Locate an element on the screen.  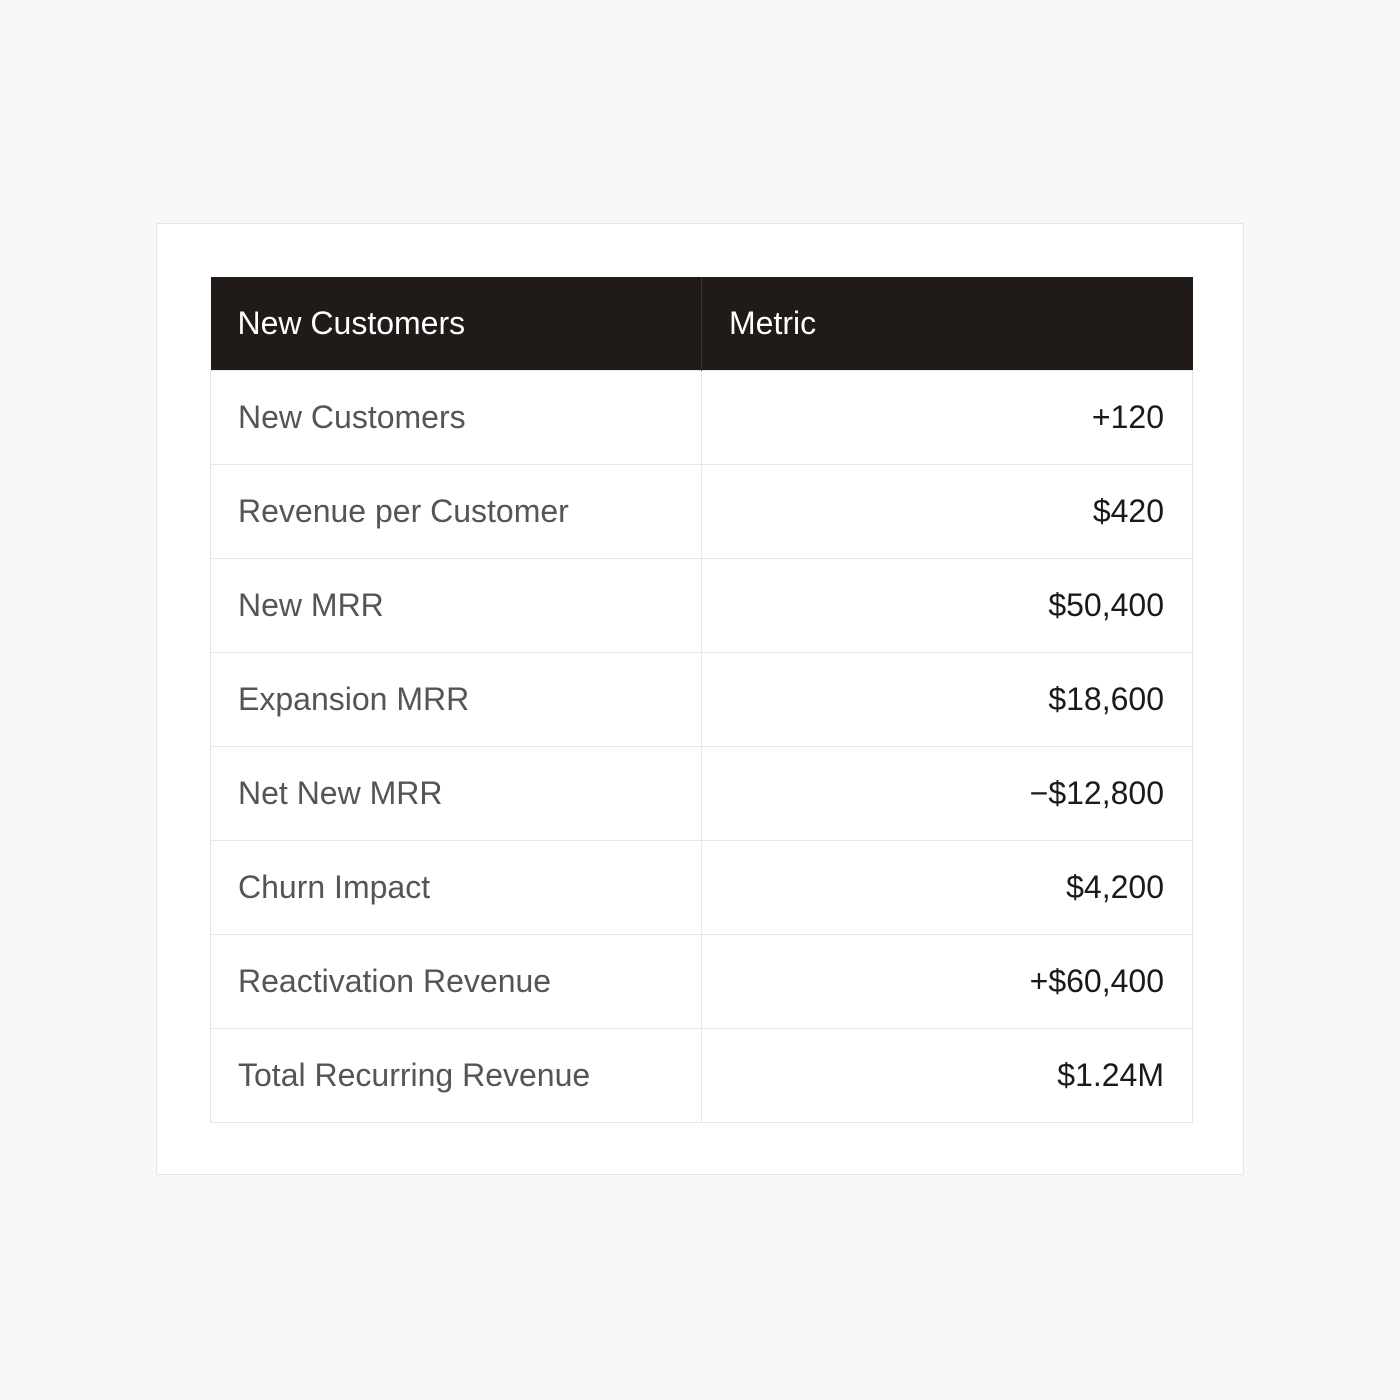
table-row: Total Recurring Revenue $1.24M is located at coordinates (701, 1075).